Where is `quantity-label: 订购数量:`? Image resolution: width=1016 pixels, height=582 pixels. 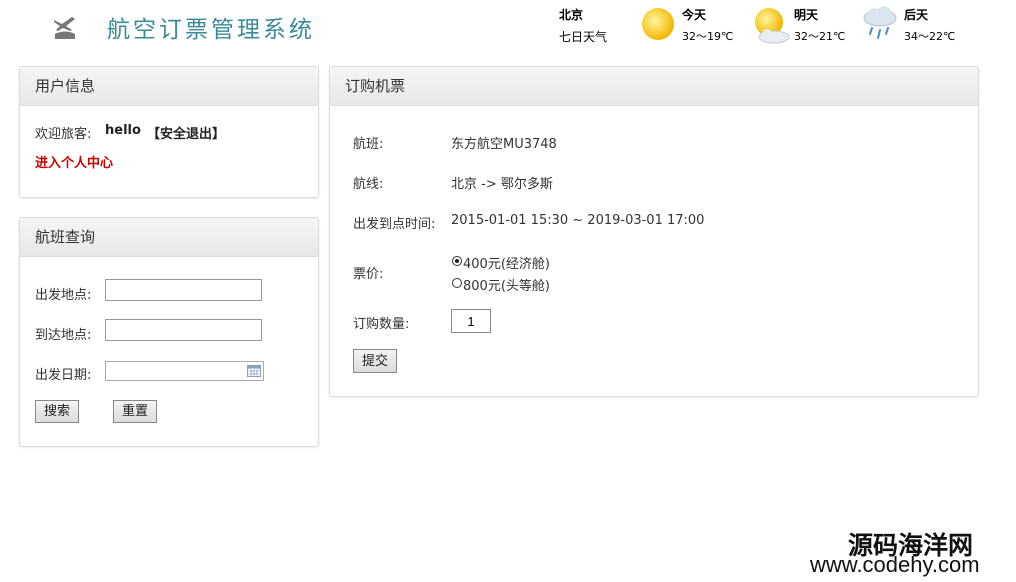 quantity-label: 订购数量: is located at coordinates (381, 324).